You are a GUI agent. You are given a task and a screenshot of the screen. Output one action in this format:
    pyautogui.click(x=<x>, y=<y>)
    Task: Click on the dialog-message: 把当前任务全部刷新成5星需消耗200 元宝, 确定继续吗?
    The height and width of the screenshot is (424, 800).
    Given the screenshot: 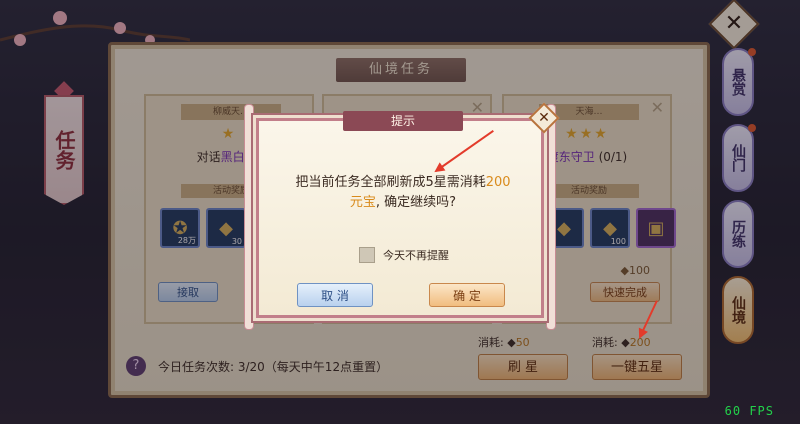 What is the action you would take?
    pyautogui.click(x=403, y=192)
    